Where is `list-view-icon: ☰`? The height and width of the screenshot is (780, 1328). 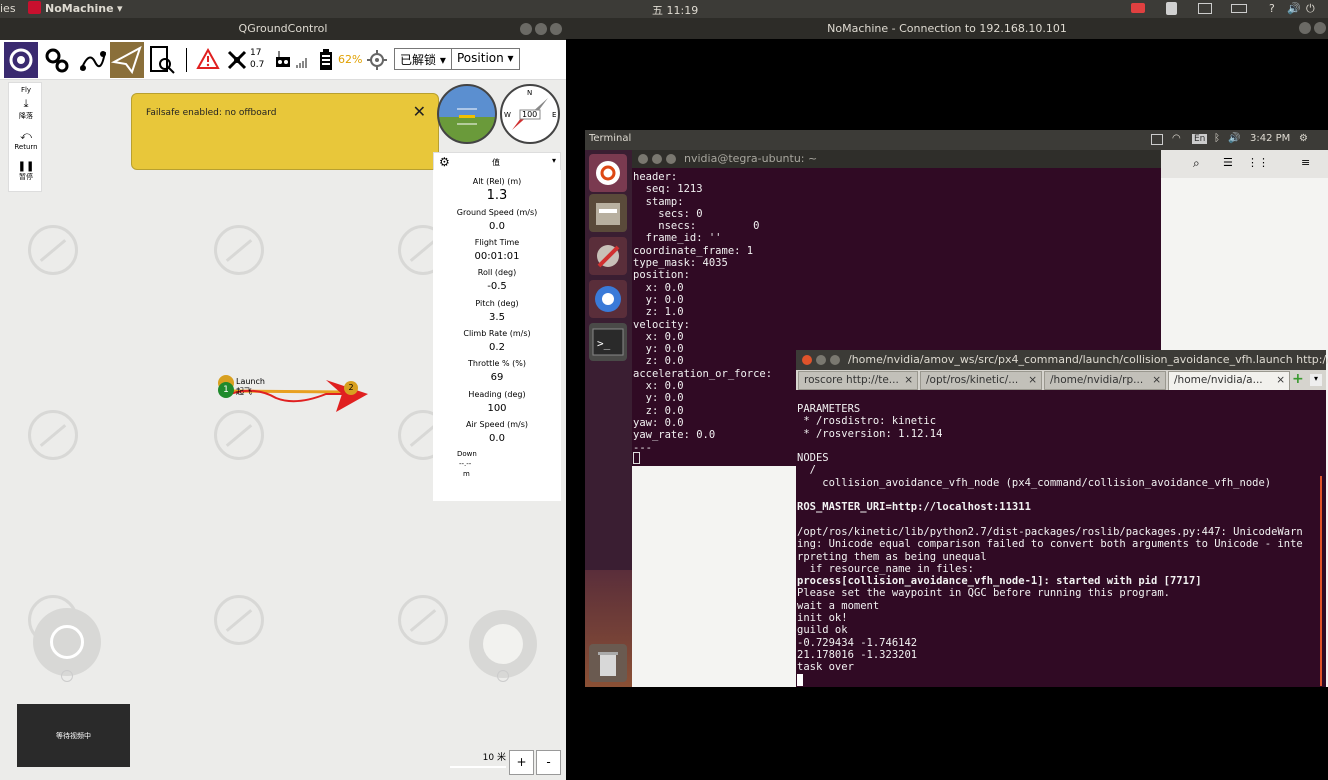
list-view-icon: ☰ is located at coordinates (1228, 162).